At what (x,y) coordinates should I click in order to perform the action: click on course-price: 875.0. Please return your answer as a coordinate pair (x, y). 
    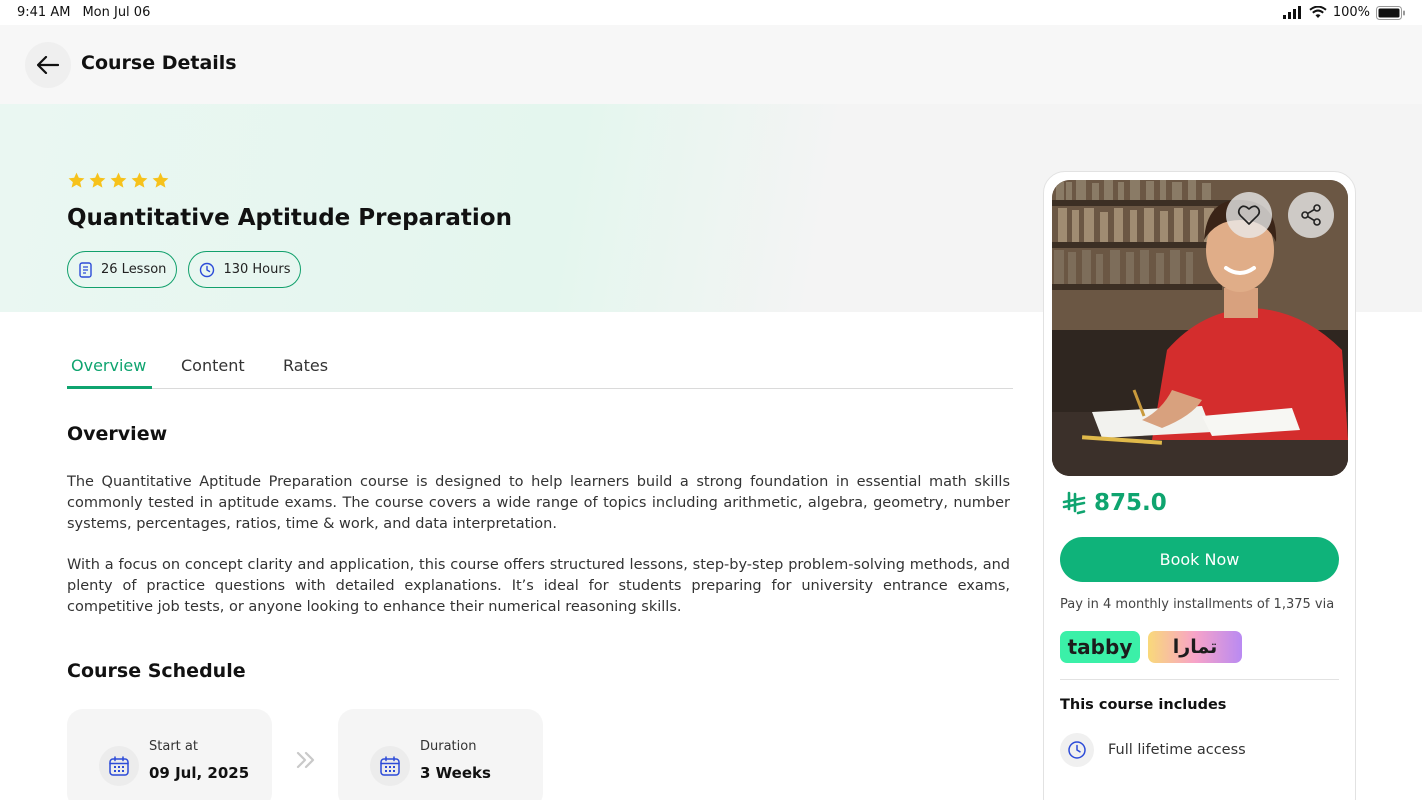
    Looking at the image, I should click on (1114, 503).